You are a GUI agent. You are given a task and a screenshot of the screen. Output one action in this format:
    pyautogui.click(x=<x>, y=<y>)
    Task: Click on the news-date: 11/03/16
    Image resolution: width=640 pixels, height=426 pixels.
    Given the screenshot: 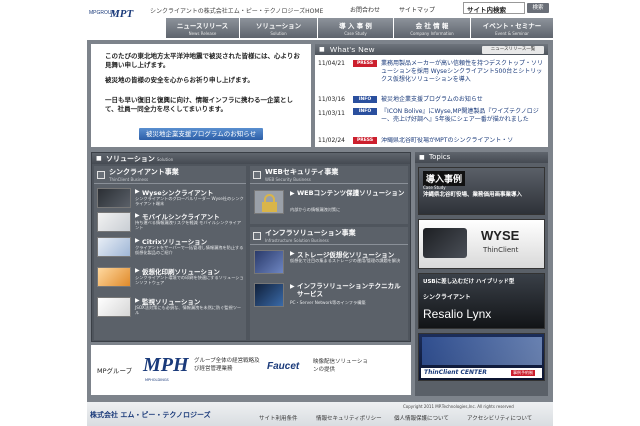 What is the action you would take?
    pyautogui.click(x=331, y=99)
    